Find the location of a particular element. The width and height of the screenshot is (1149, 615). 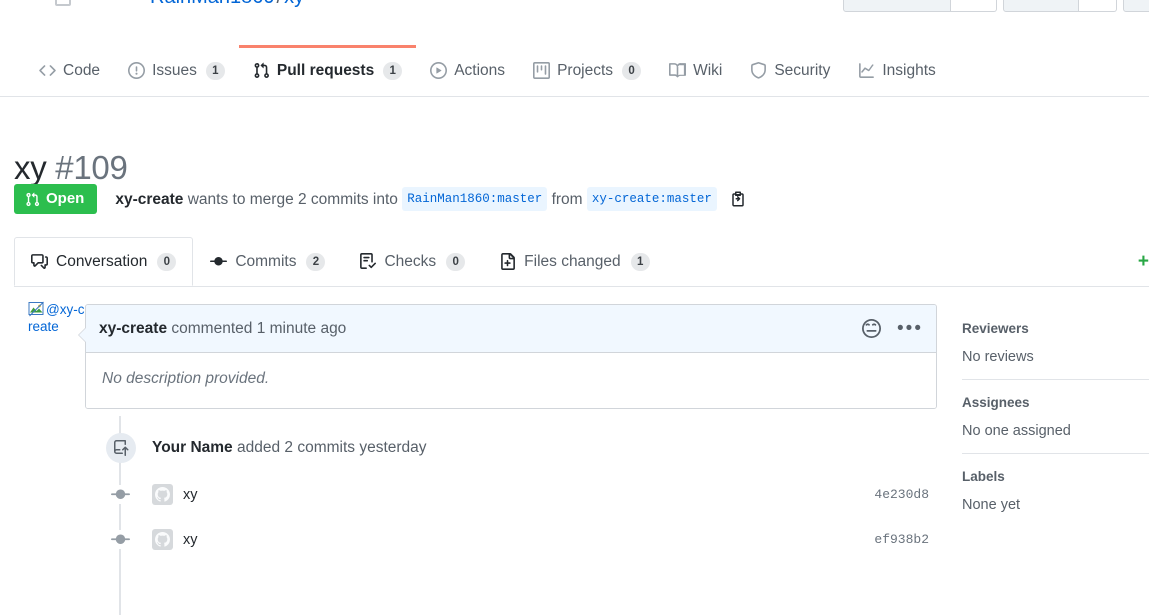

nav-tab-code-label: Code is located at coordinates (82, 70).